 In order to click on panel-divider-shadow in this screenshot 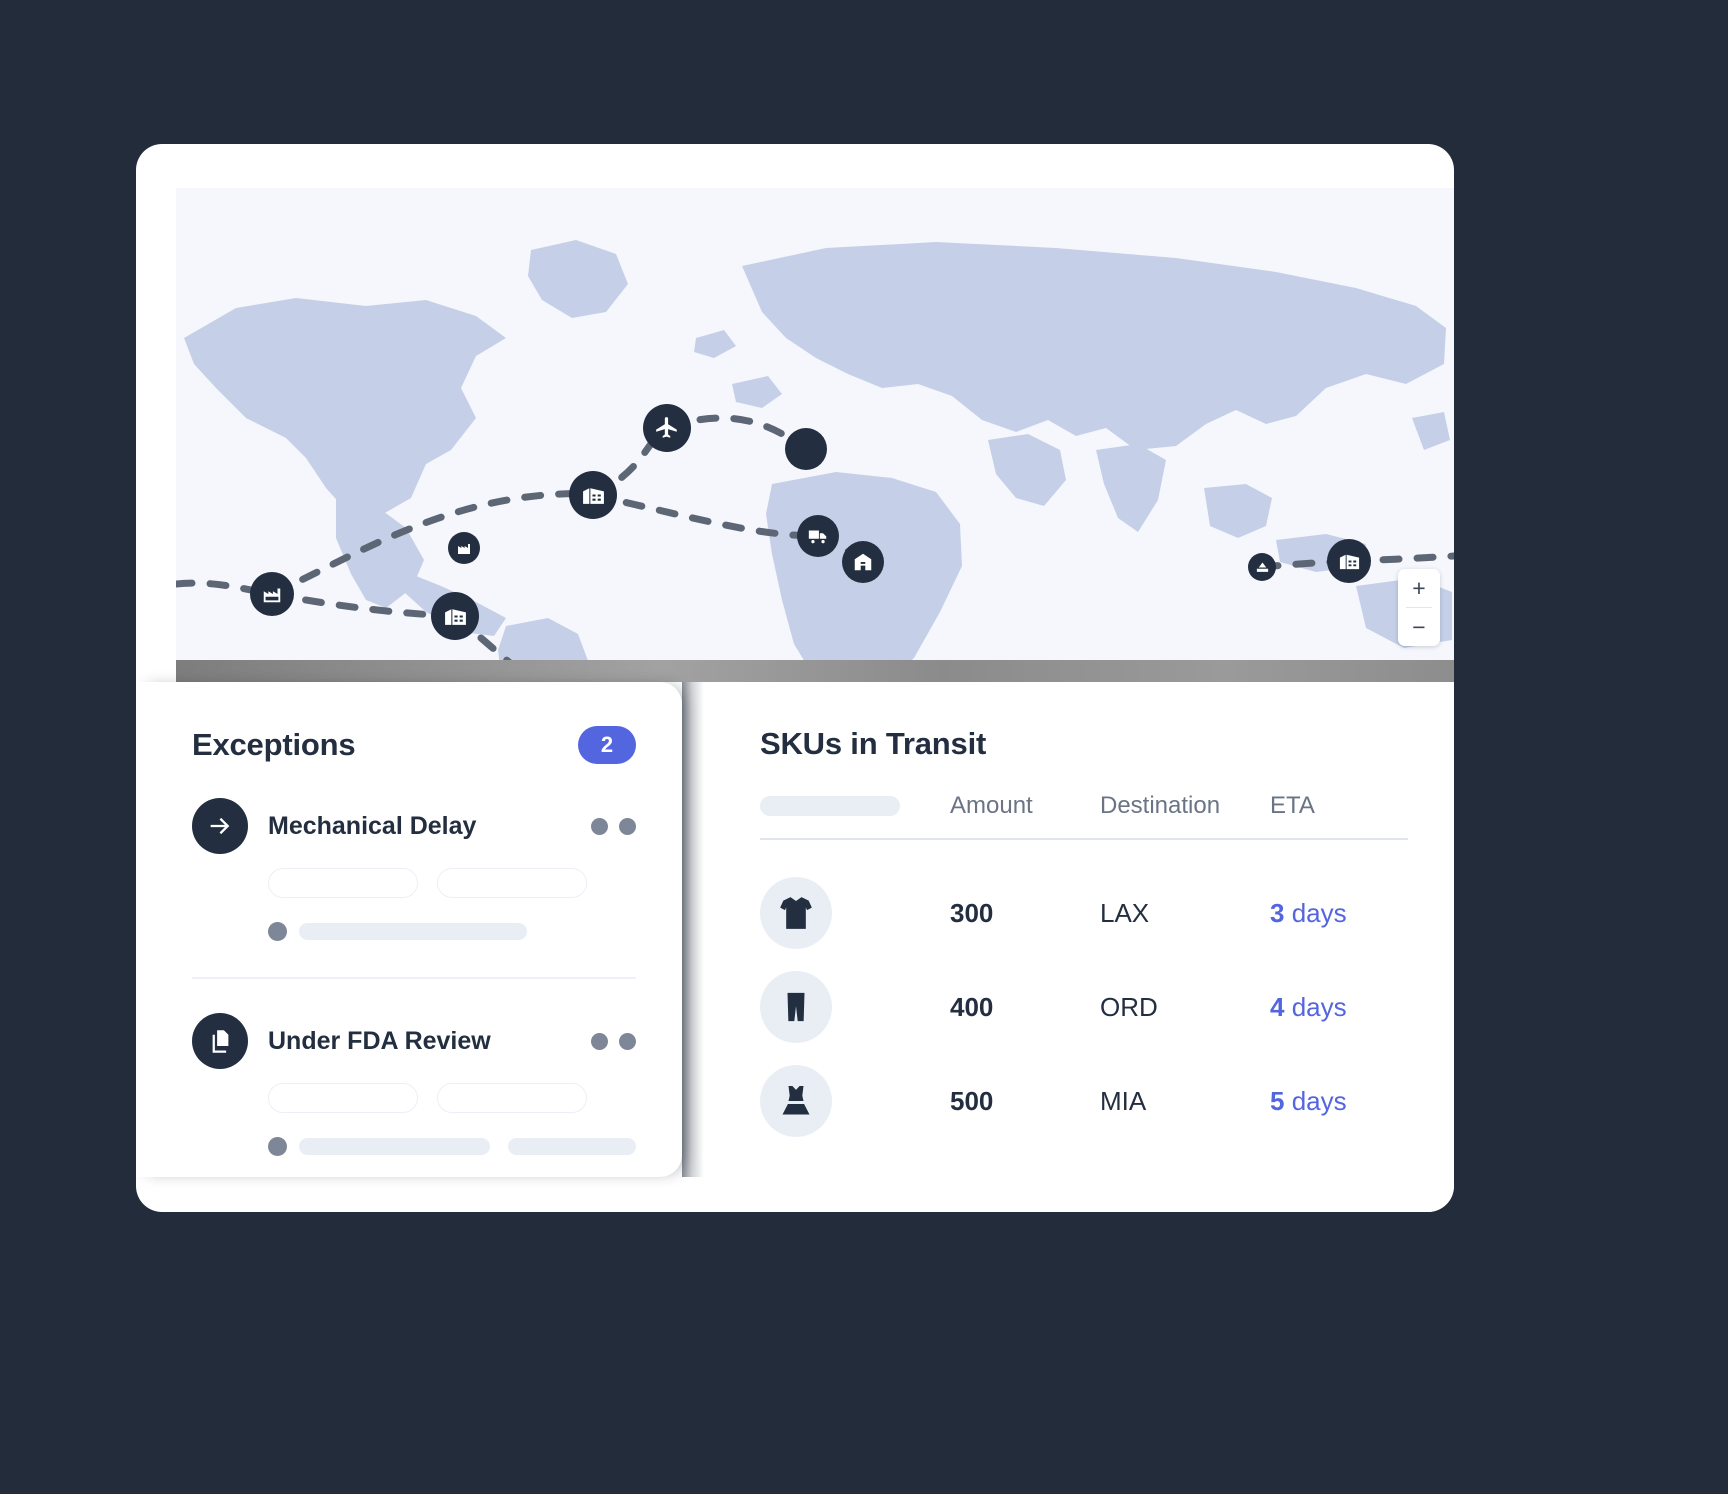, I will do `click(693, 929)`.